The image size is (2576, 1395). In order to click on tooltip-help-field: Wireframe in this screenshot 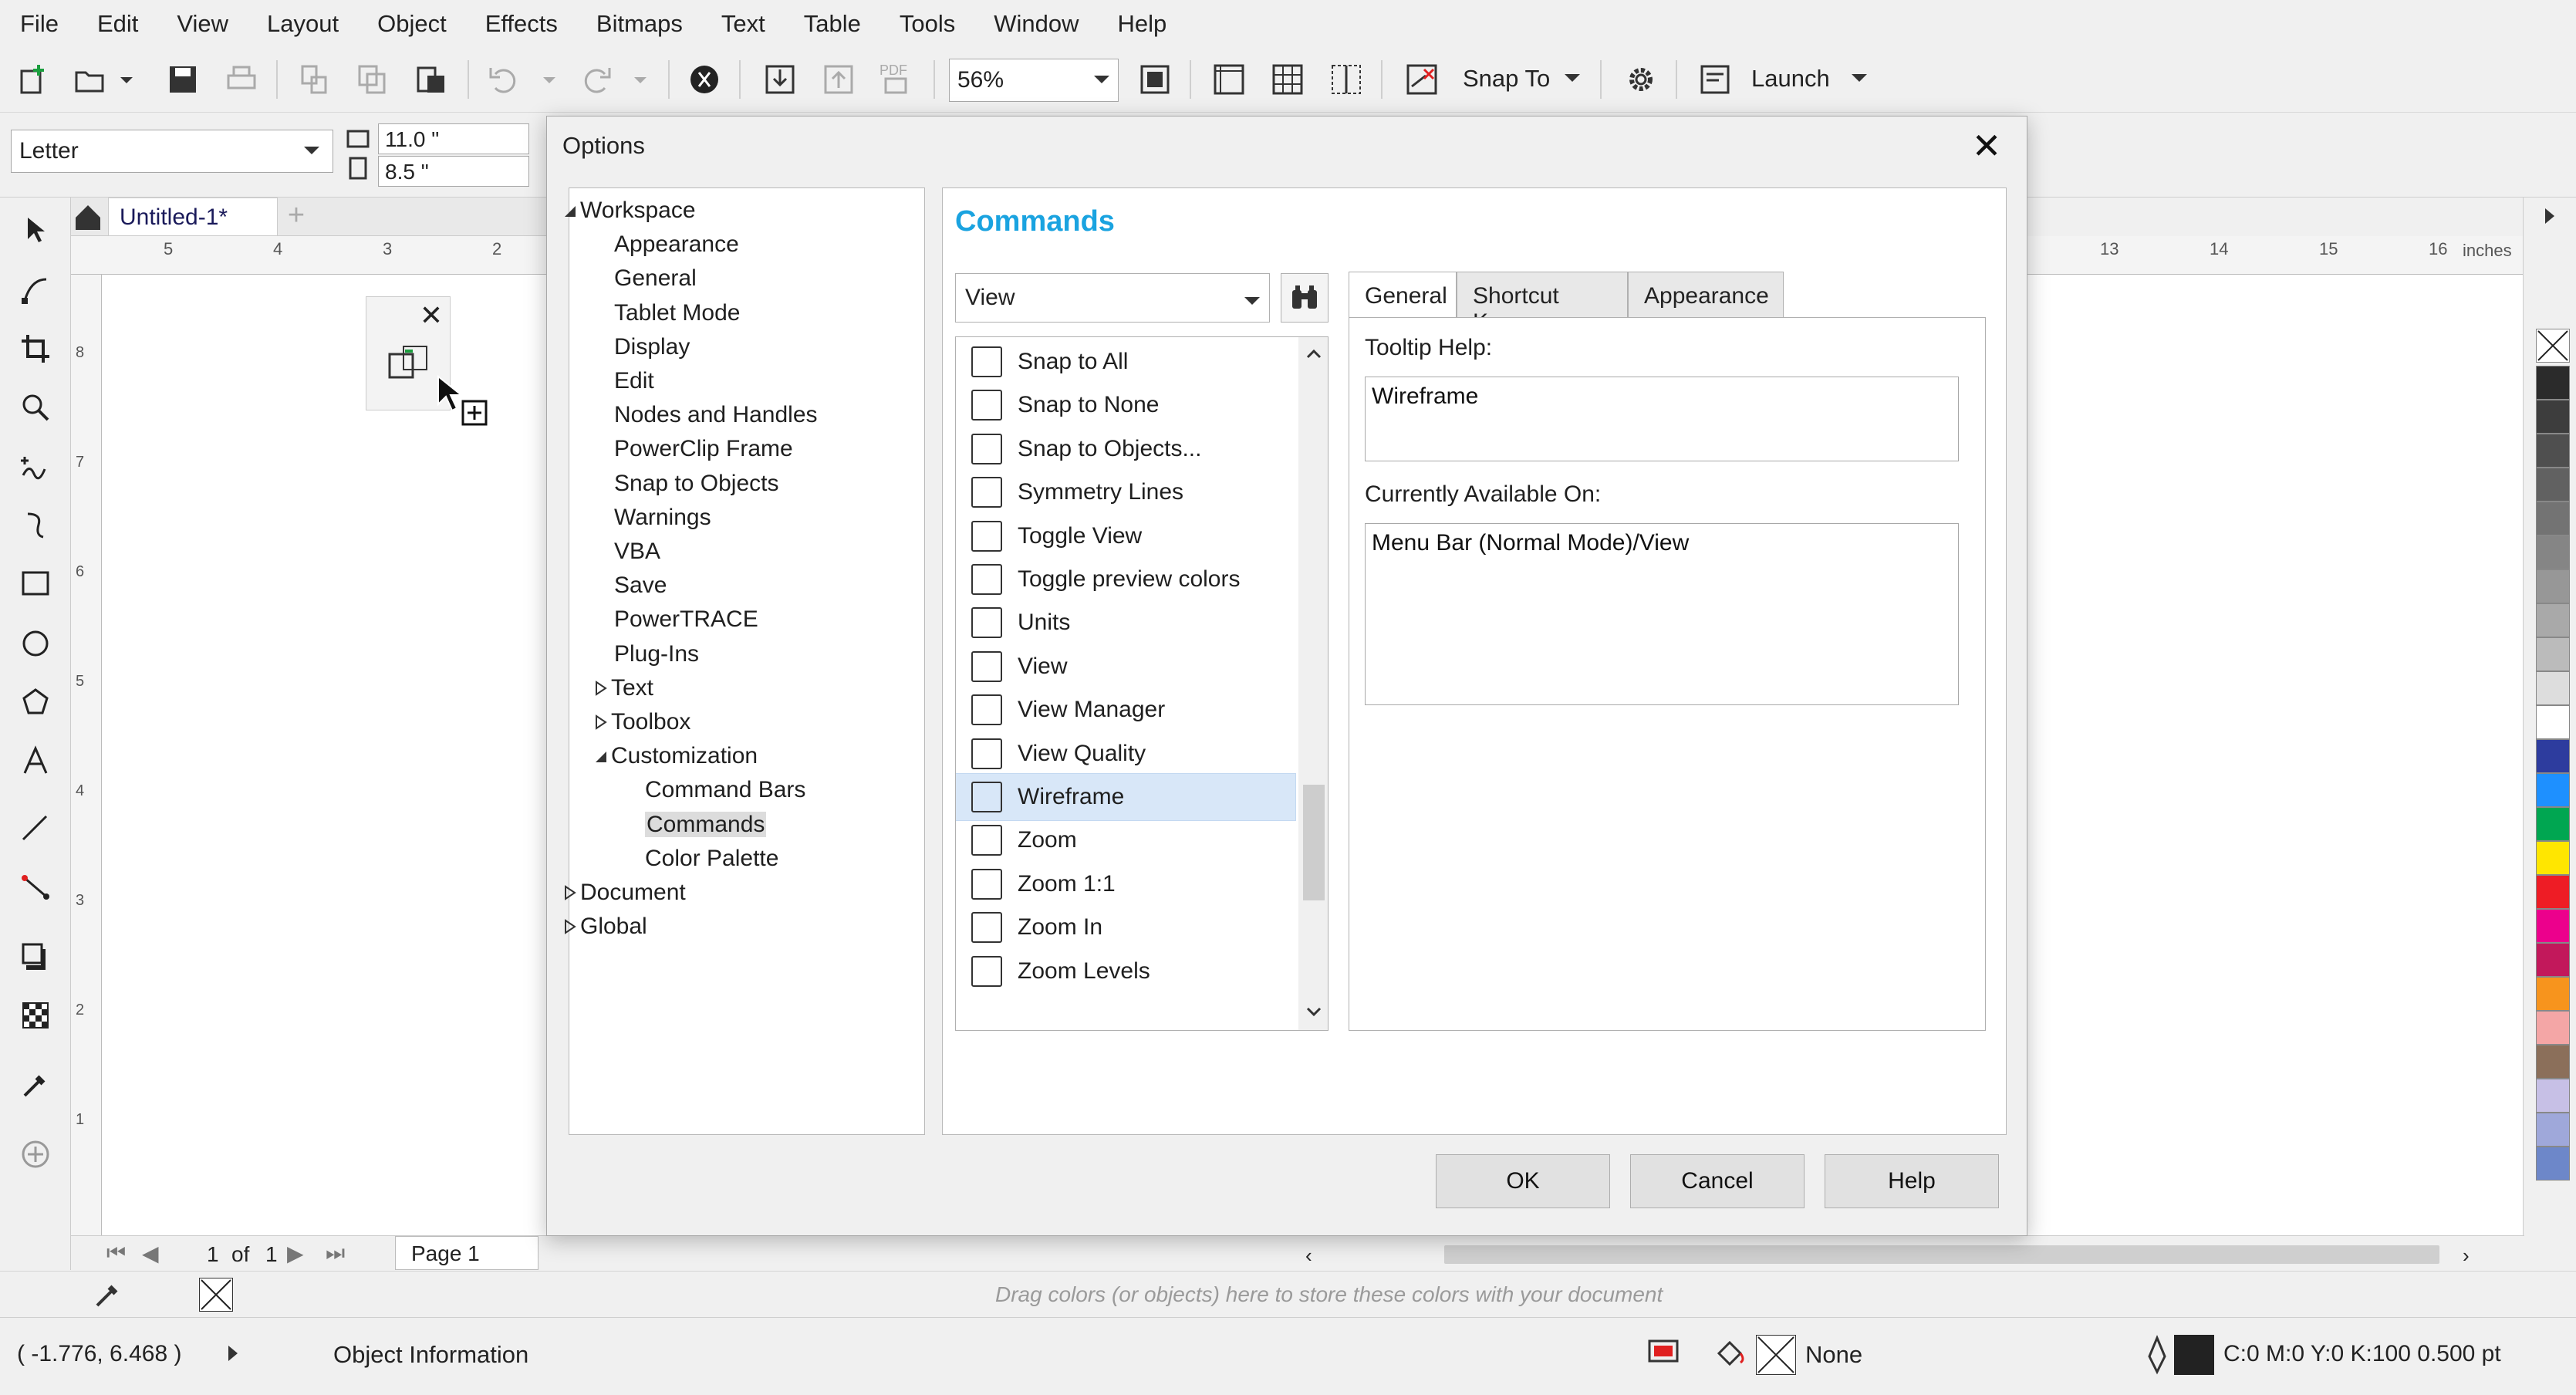, I will do `click(1662, 419)`.